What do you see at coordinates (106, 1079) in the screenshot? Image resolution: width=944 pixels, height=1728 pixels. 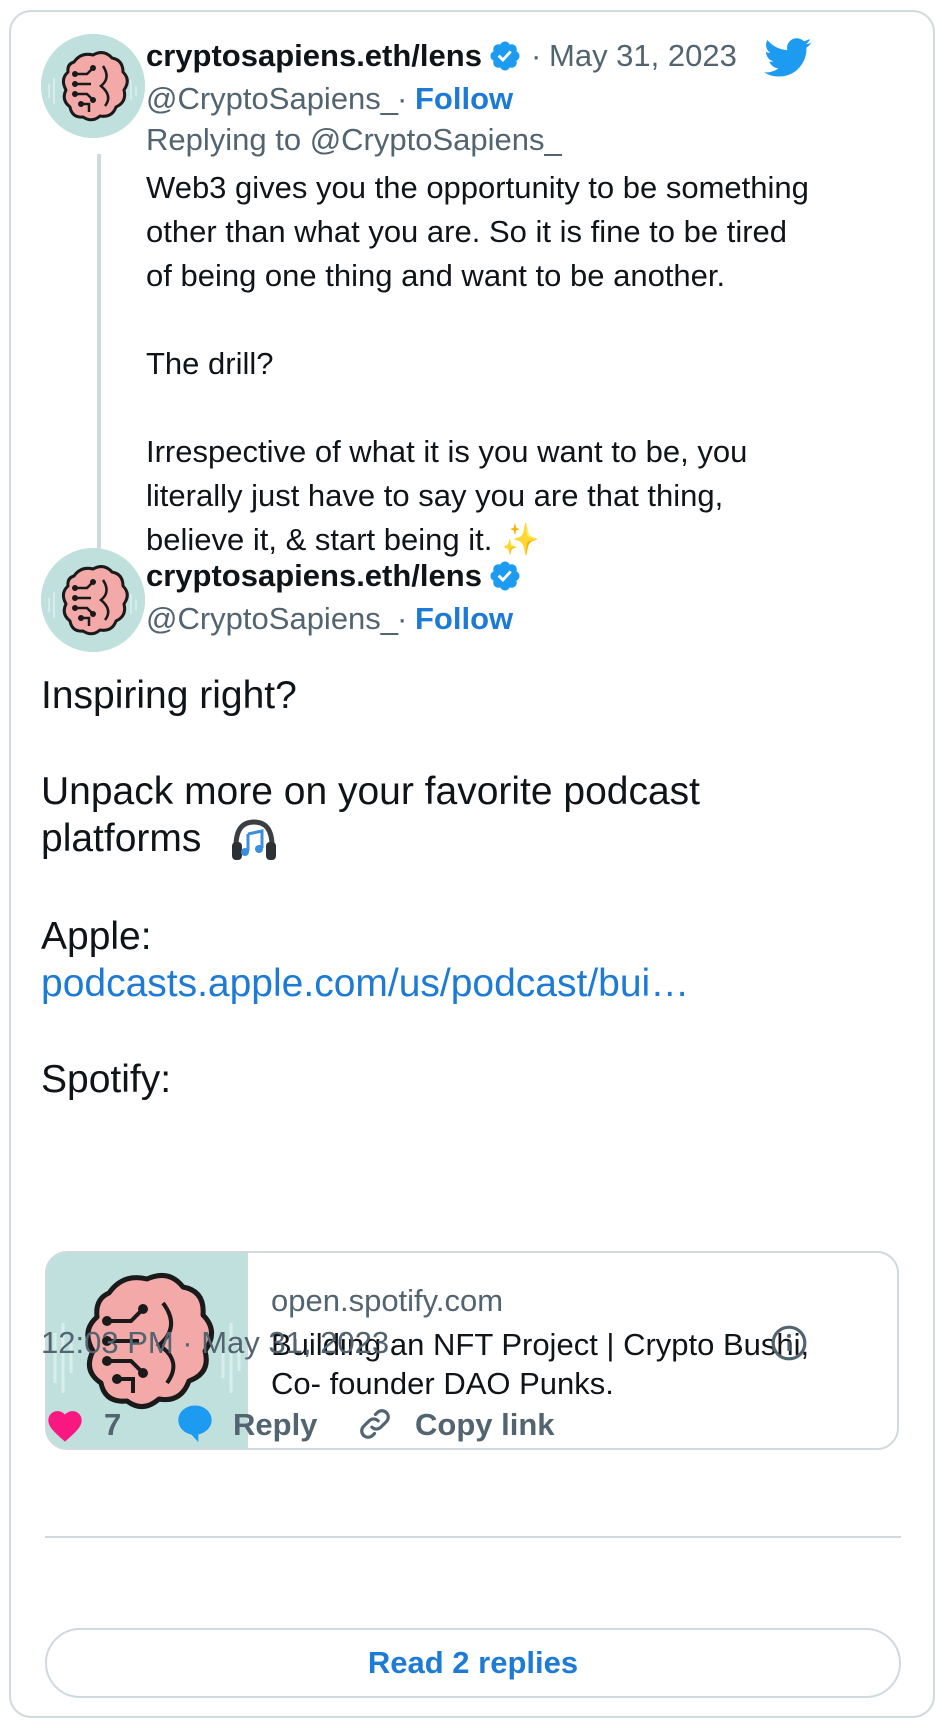 I see `tweet-text-line: Spotify:` at bounding box center [106, 1079].